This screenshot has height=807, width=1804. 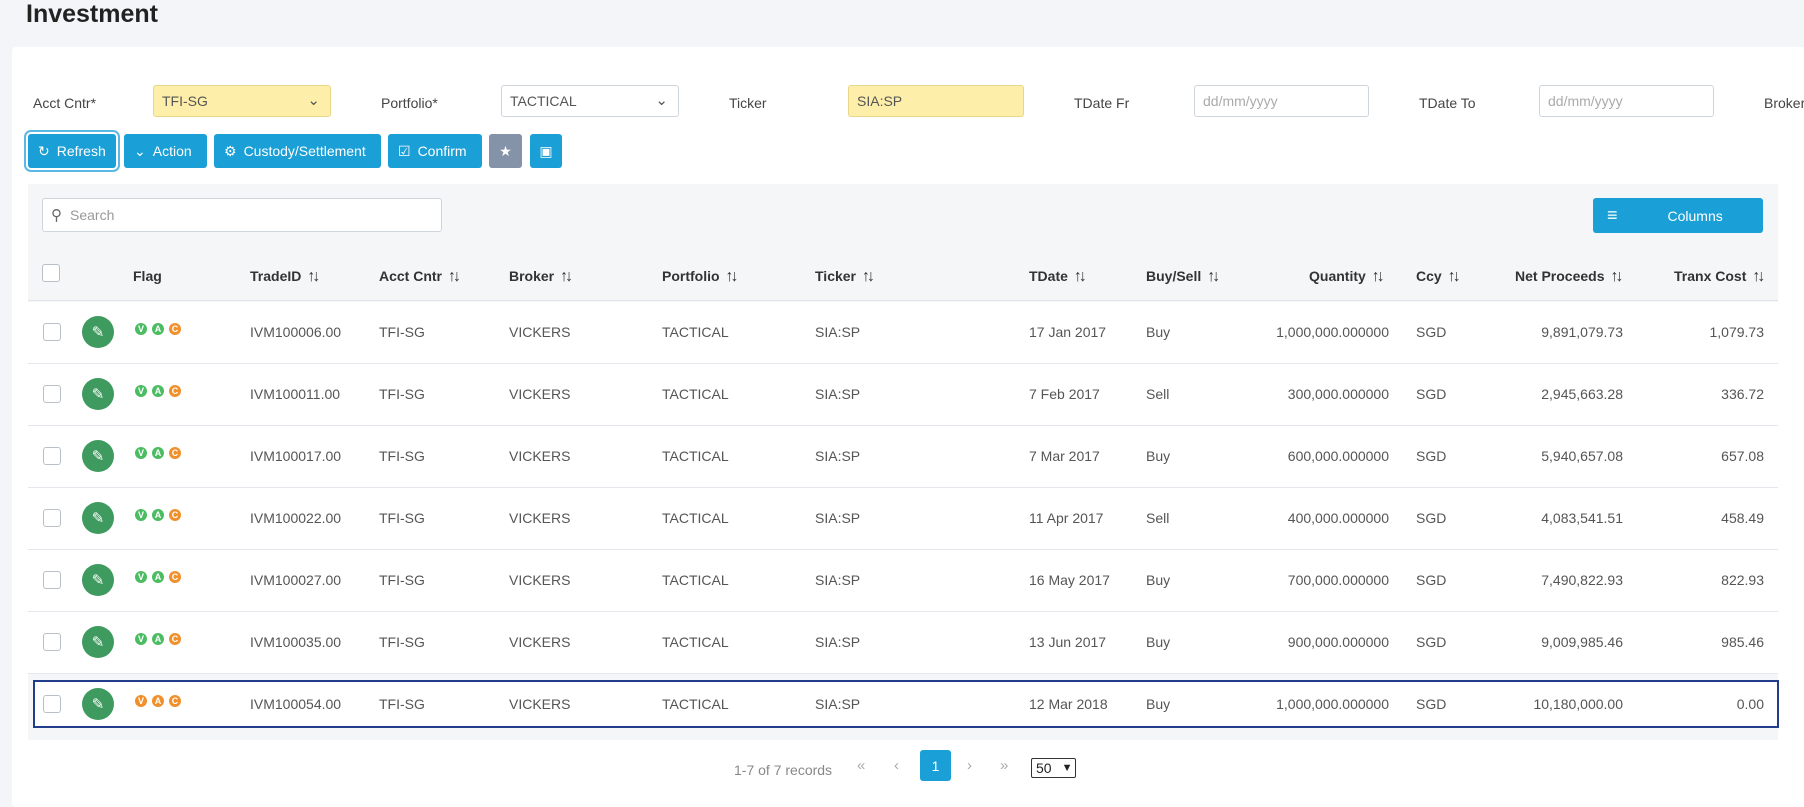 What do you see at coordinates (1582, 394) in the screenshot?
I see `net-proceeds-cell: 2,945,663.28` at bounding box center [1582, 394].